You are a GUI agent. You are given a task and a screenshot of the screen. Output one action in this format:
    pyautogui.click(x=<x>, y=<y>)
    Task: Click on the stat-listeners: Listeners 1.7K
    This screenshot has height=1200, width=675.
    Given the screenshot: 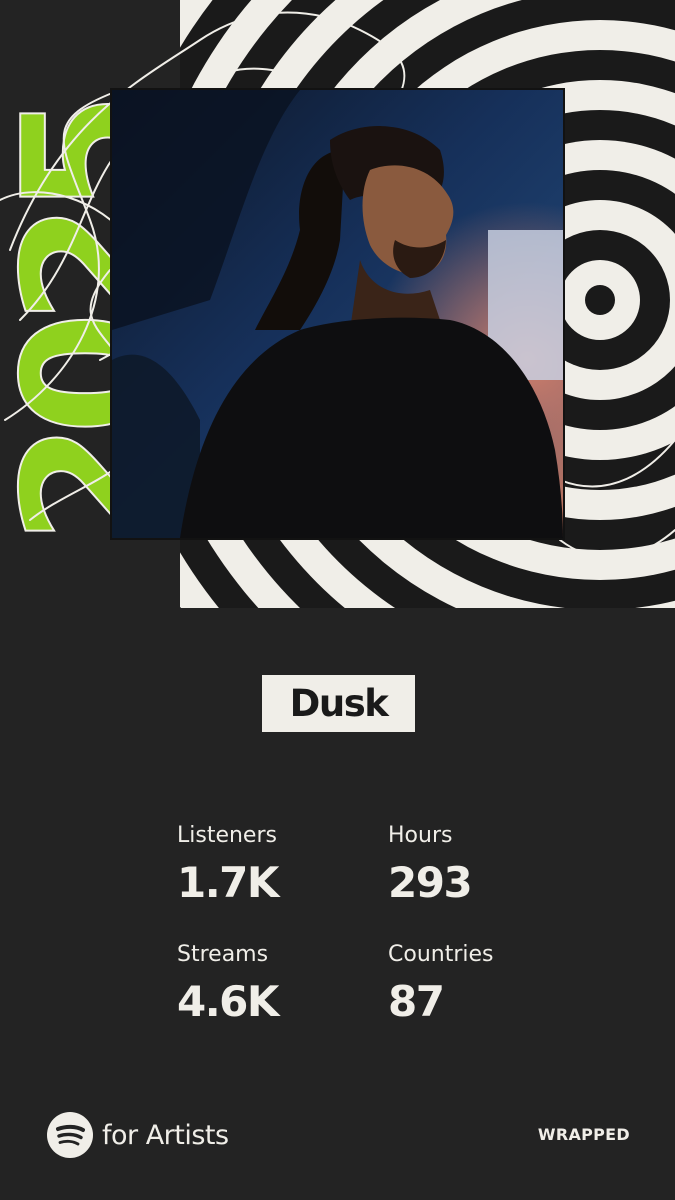 What is the action you would take?
    pyautogui.click(x=228, y=865)
    